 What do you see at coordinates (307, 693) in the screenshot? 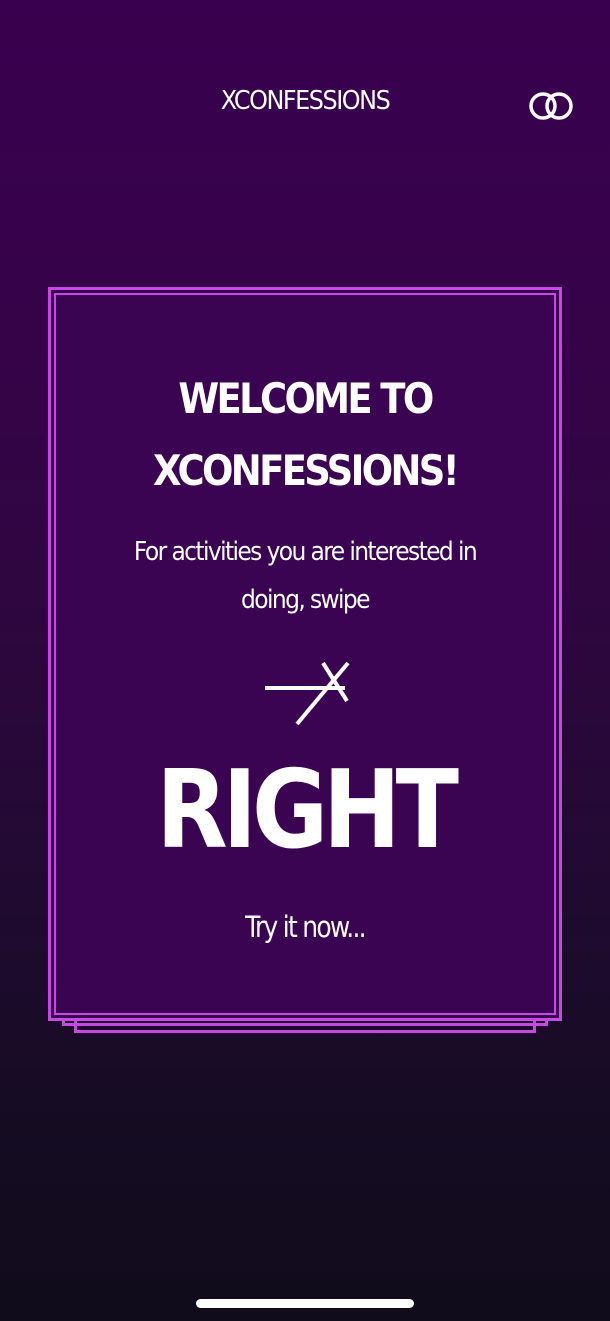
I see `arrow-right-icon` at bounding box center [307, 693].